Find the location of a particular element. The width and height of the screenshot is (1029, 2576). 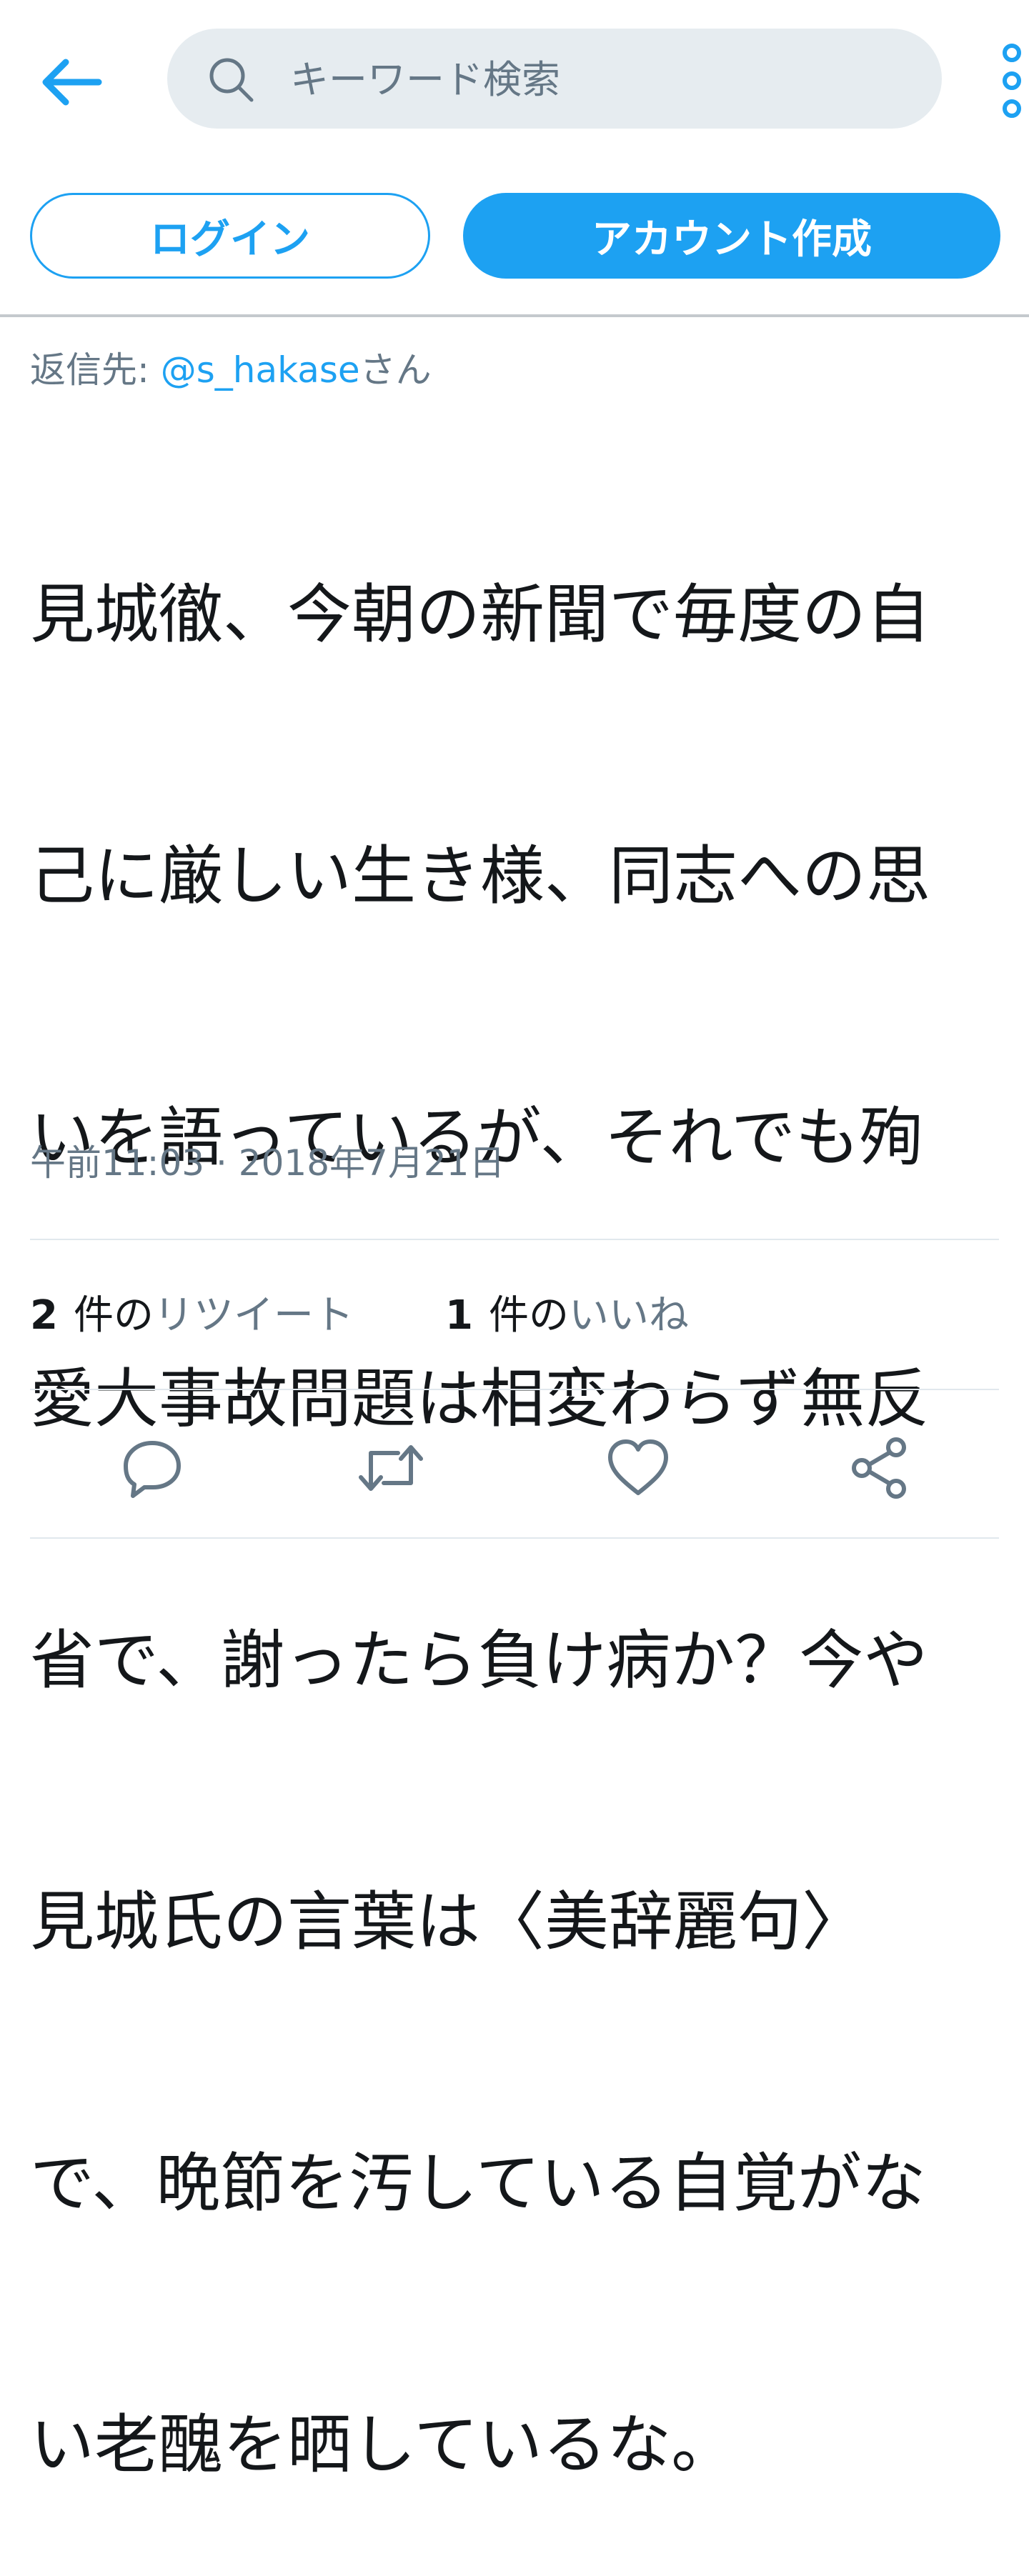

retweet-count-link: 2 件の リツイート is located at coordinates (192, 1312).